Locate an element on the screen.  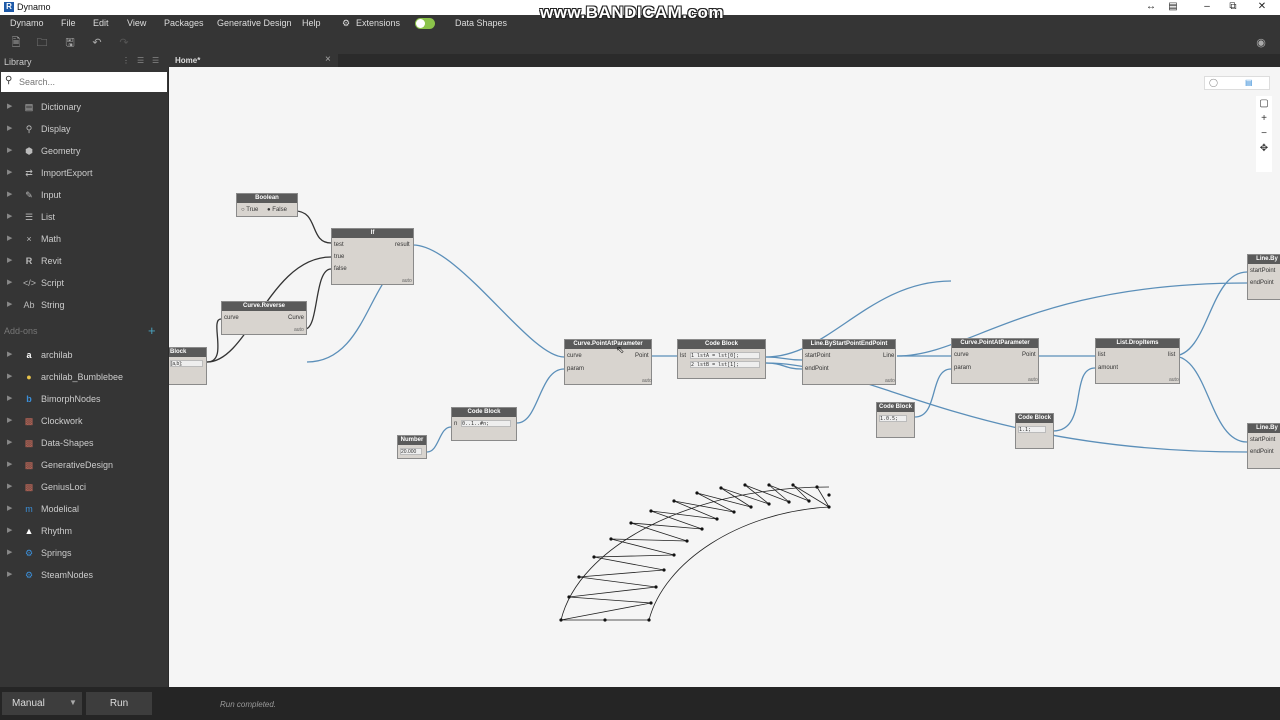
radio-false: ● False is located at coordinates (277, 210).